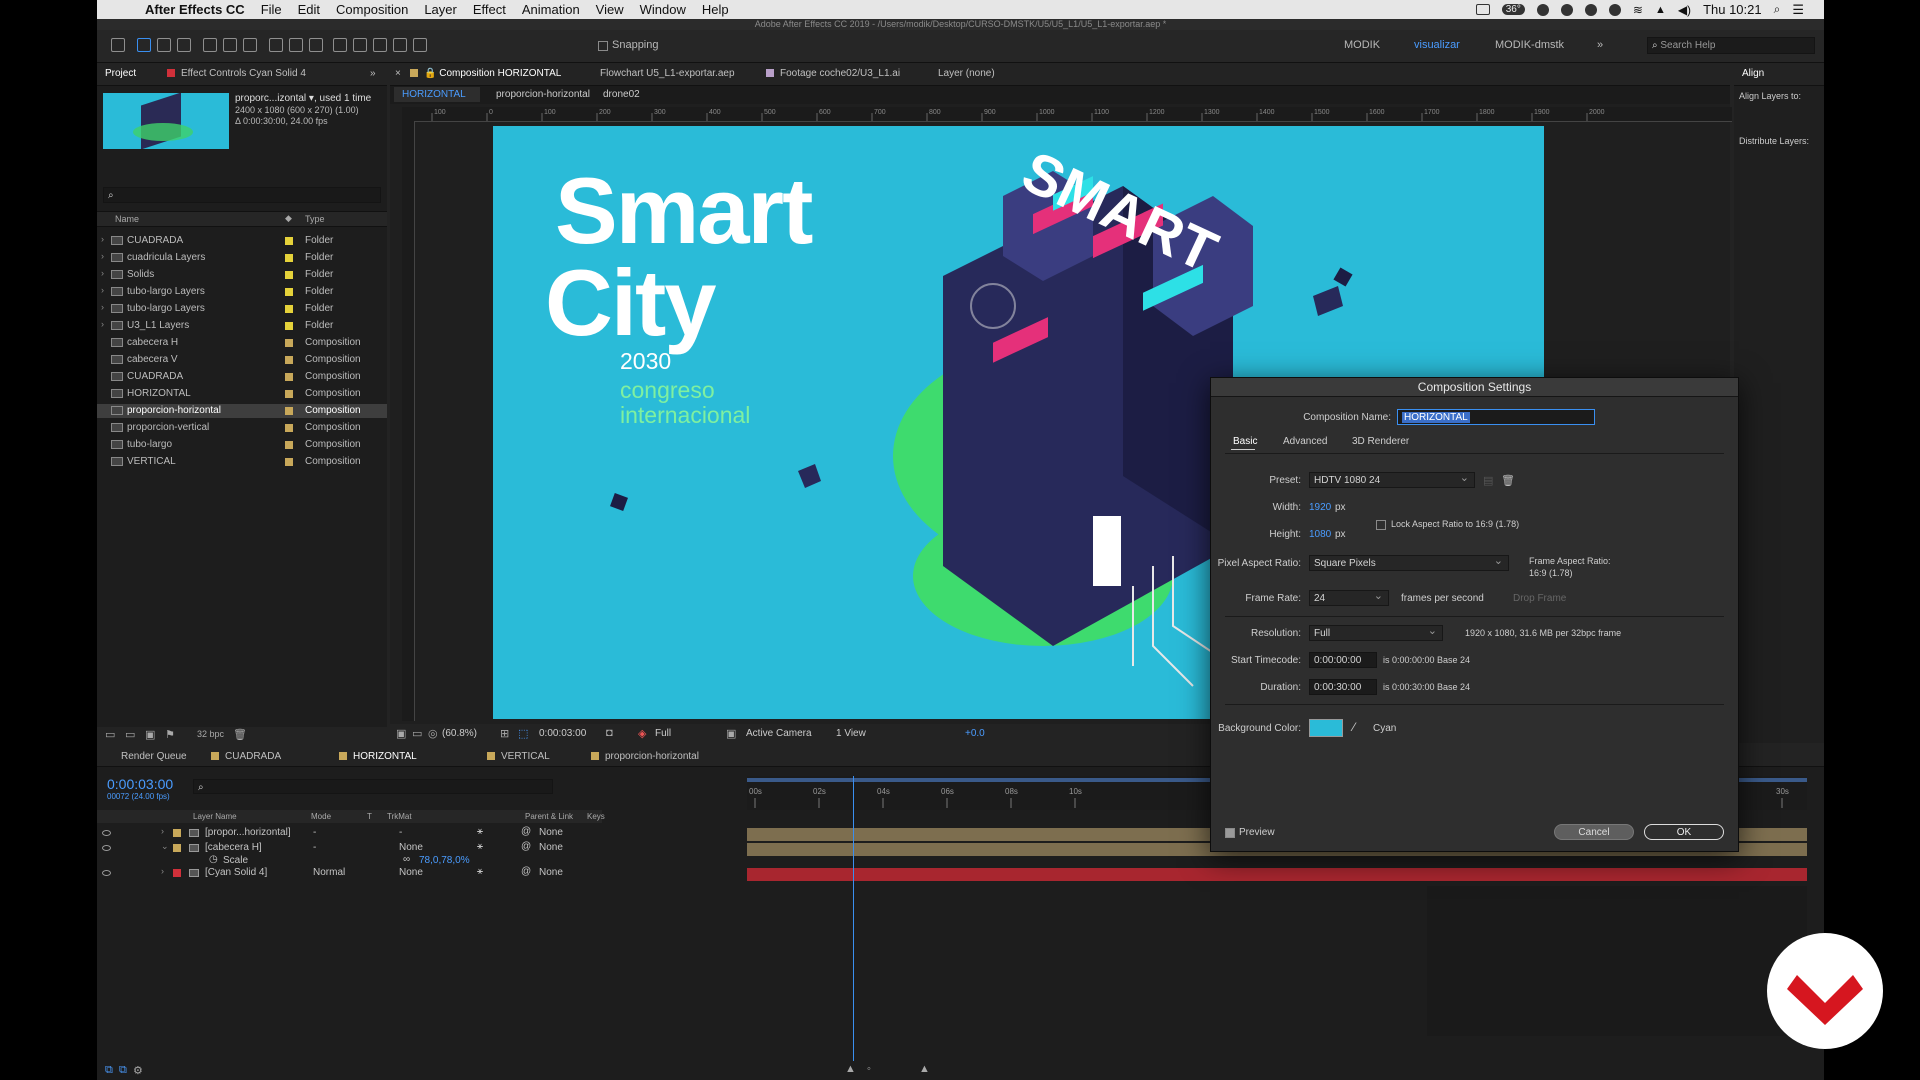 This screenshot has height=1080, width=1920. What do you see at coordinates (127, 219) in the screenshot?
I see `col-name: Name` at bounding box center [127, 219].